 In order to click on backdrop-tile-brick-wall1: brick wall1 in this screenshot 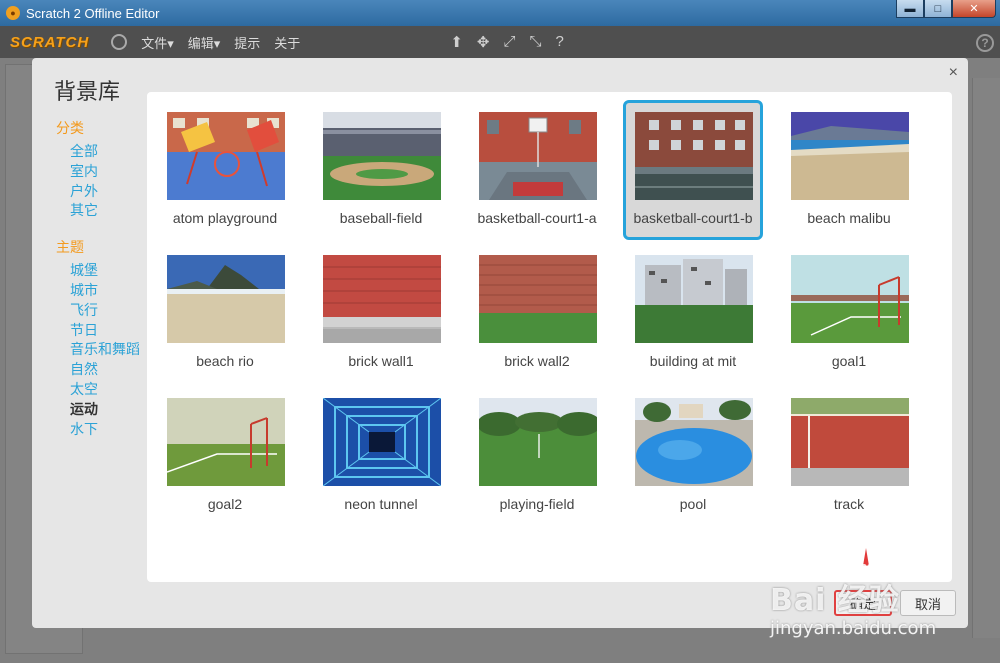, I will do `click(381, 313)`.